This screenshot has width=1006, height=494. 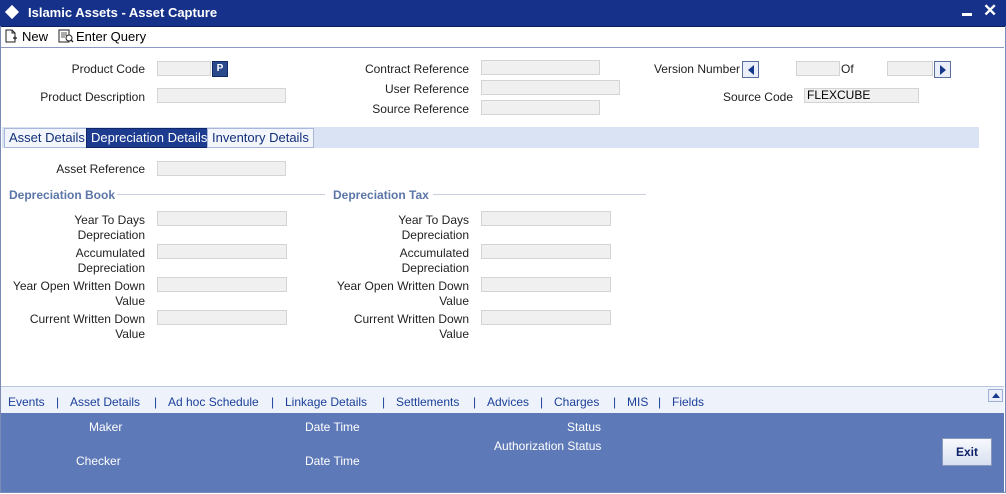 I want to click on tab-asset-details: Asset Details, so click(x=47, y=138).